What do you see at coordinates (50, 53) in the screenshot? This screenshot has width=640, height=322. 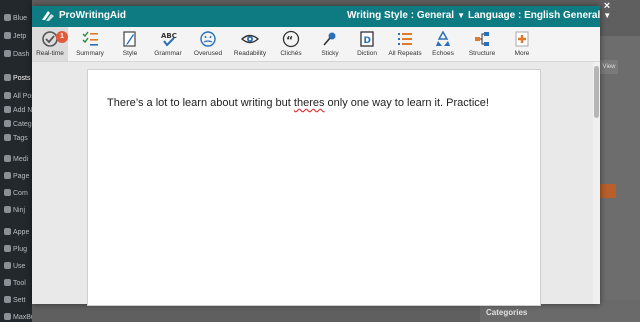 I see `toolbar-label: Real-time` at bounding box center [50, 53].